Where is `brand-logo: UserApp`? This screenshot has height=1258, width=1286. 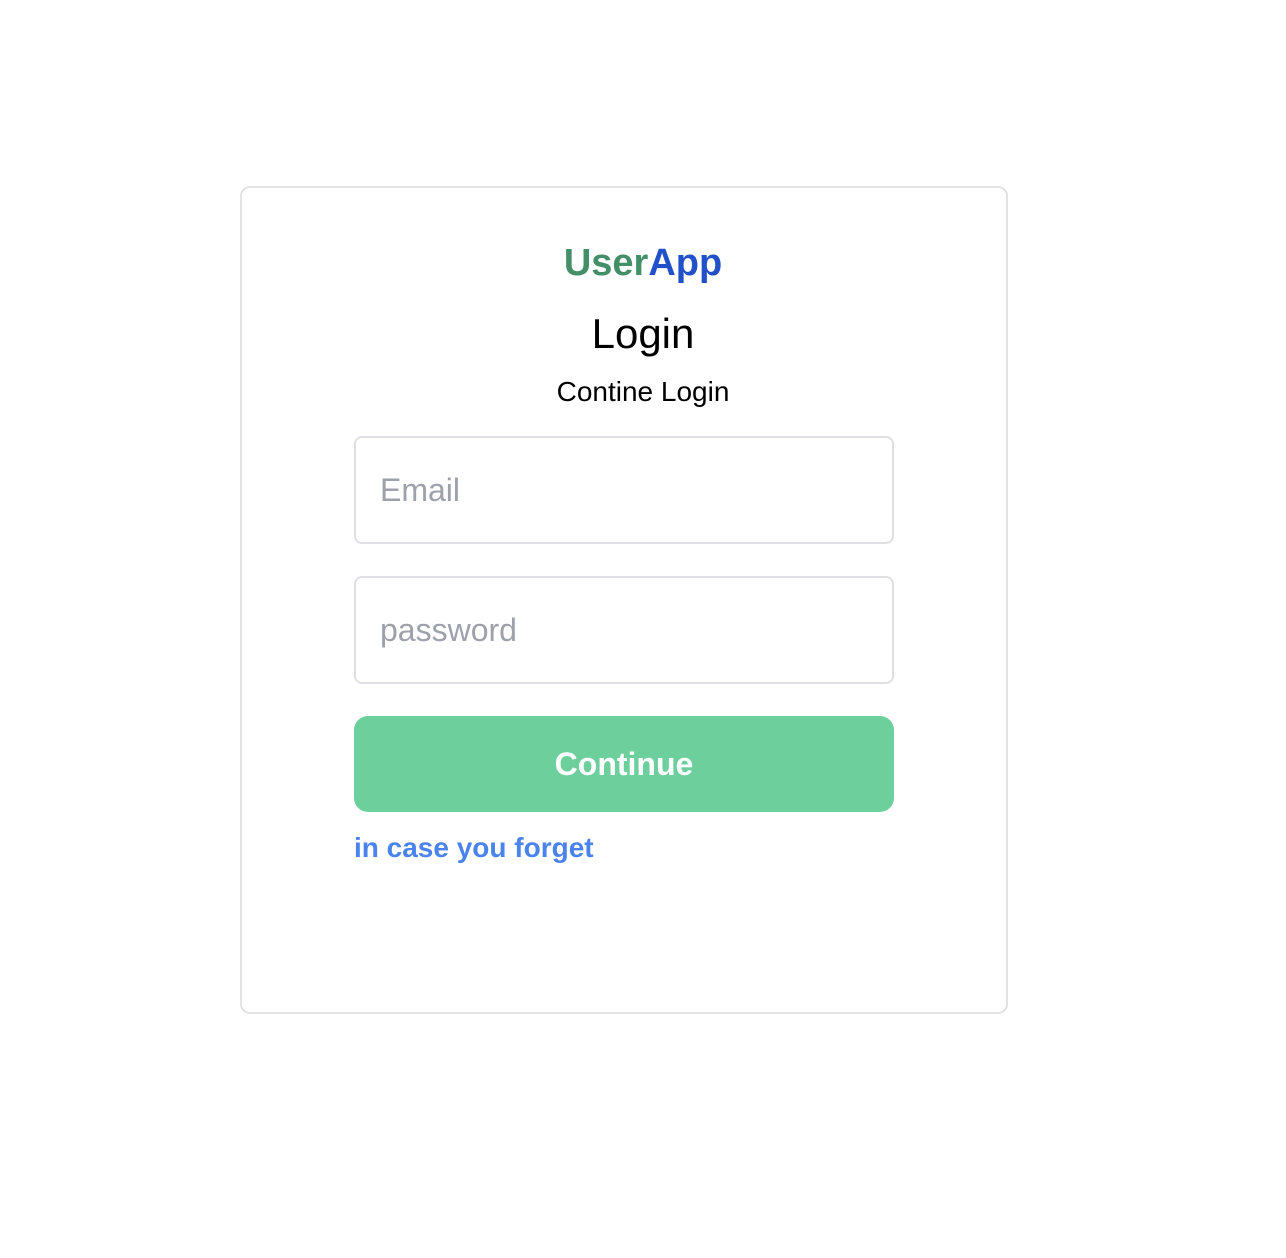 brand-logo: UserApp is located at coordinates (643, 263).